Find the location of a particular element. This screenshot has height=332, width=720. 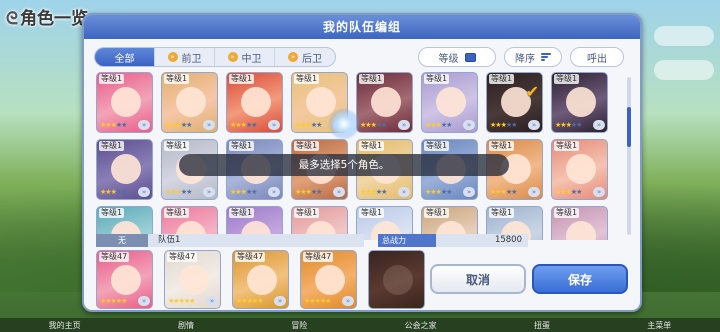

party-info-strip: 无 队伍1 is located at coordinates (230, 240).